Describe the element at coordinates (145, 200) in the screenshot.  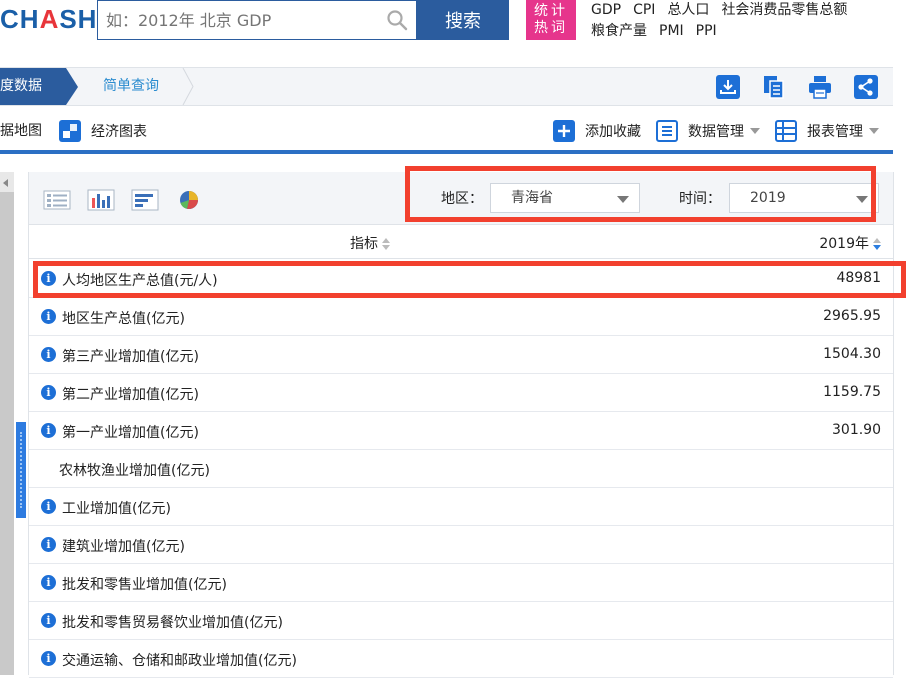
I see `horizontal-bar-icon` at that location.